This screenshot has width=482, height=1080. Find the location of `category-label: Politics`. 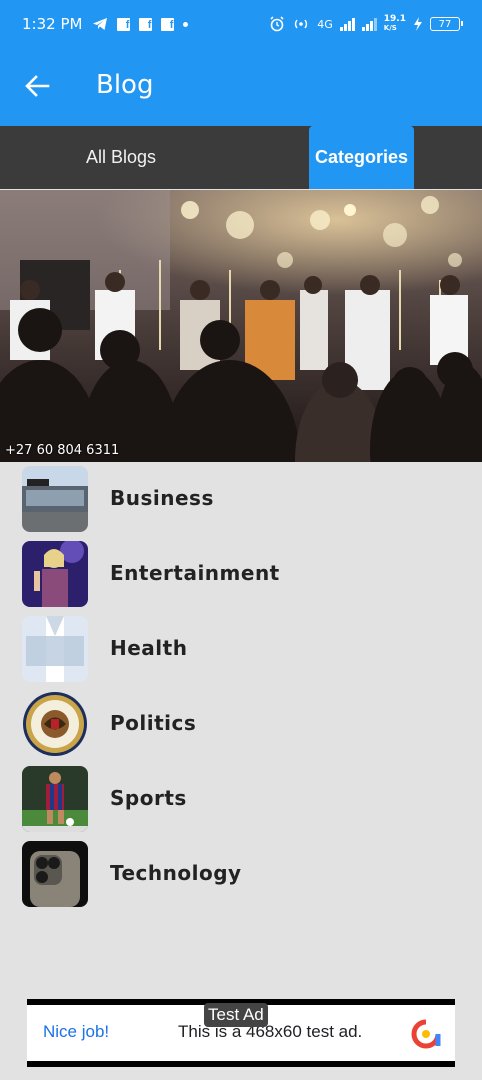

category-label: Politics is located at coordinates (153, 723).